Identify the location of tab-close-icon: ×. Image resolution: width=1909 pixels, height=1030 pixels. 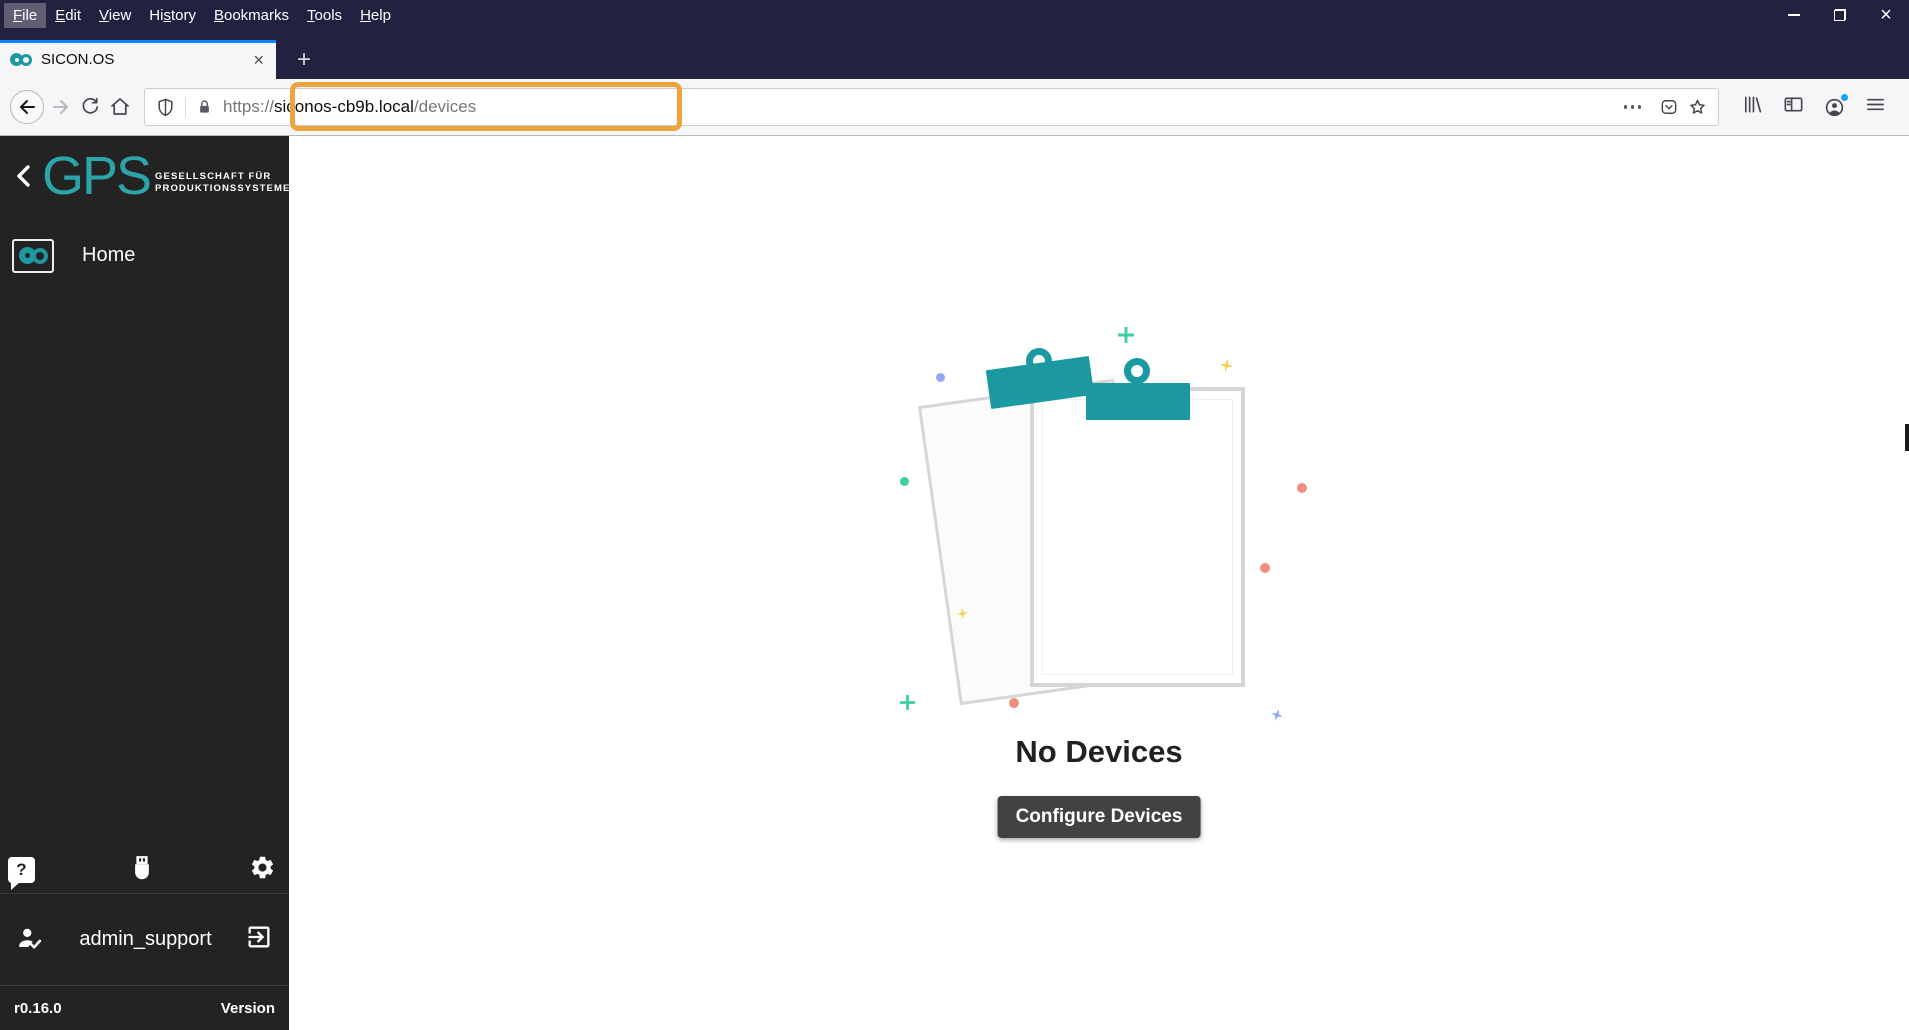
(258, 60).